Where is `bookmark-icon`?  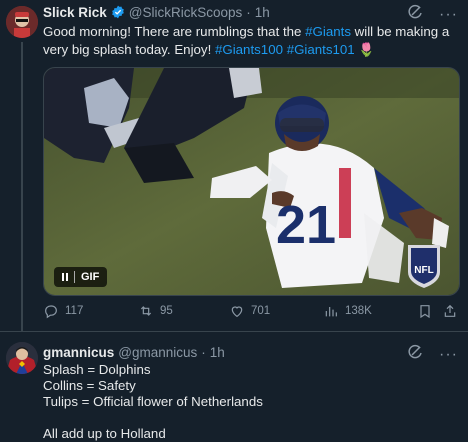 bookmark-icon is located at coordinates (425, 312).